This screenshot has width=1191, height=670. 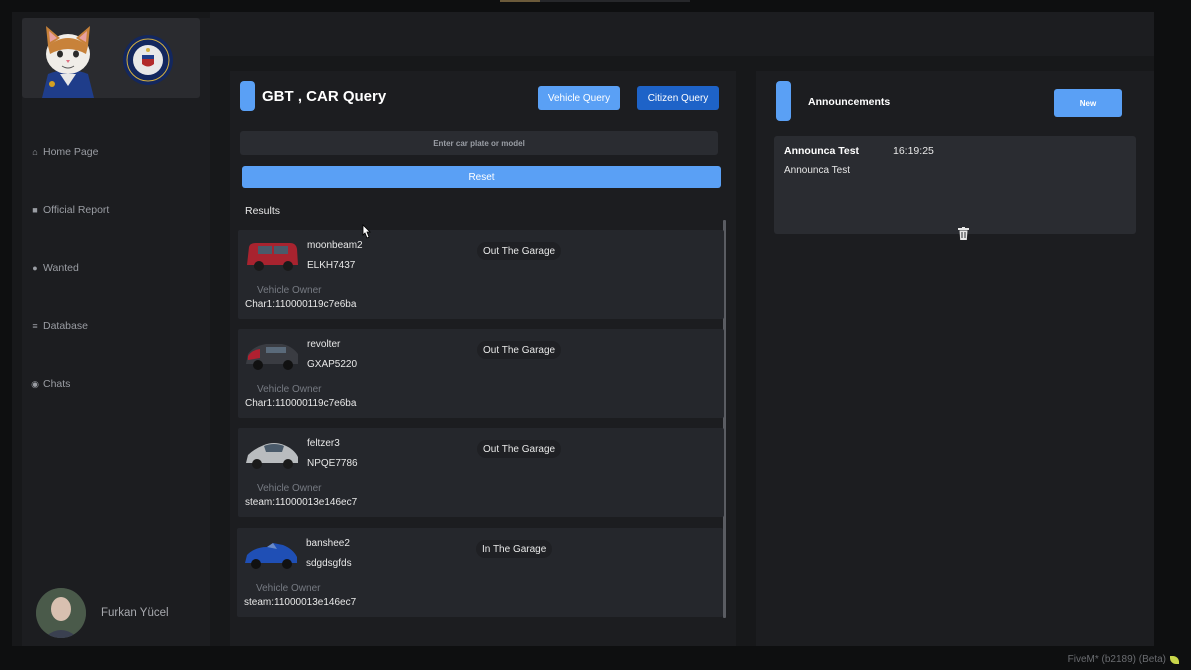 What do you see at coordinates (849, 102) in the screenshot?
I see `announcements-title: Announcements` at bounding box center [849, 102].